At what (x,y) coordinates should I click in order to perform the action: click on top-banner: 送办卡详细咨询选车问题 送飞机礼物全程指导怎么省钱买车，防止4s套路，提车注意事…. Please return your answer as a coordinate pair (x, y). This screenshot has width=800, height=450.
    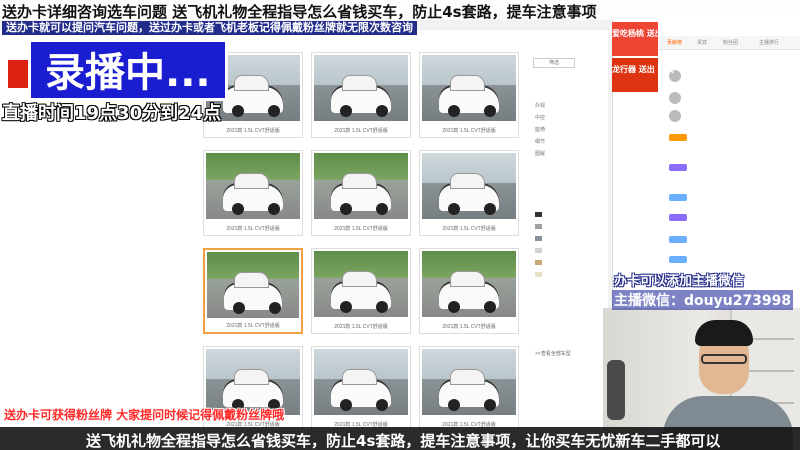
    Looking at the image, I should click on (400, 10).